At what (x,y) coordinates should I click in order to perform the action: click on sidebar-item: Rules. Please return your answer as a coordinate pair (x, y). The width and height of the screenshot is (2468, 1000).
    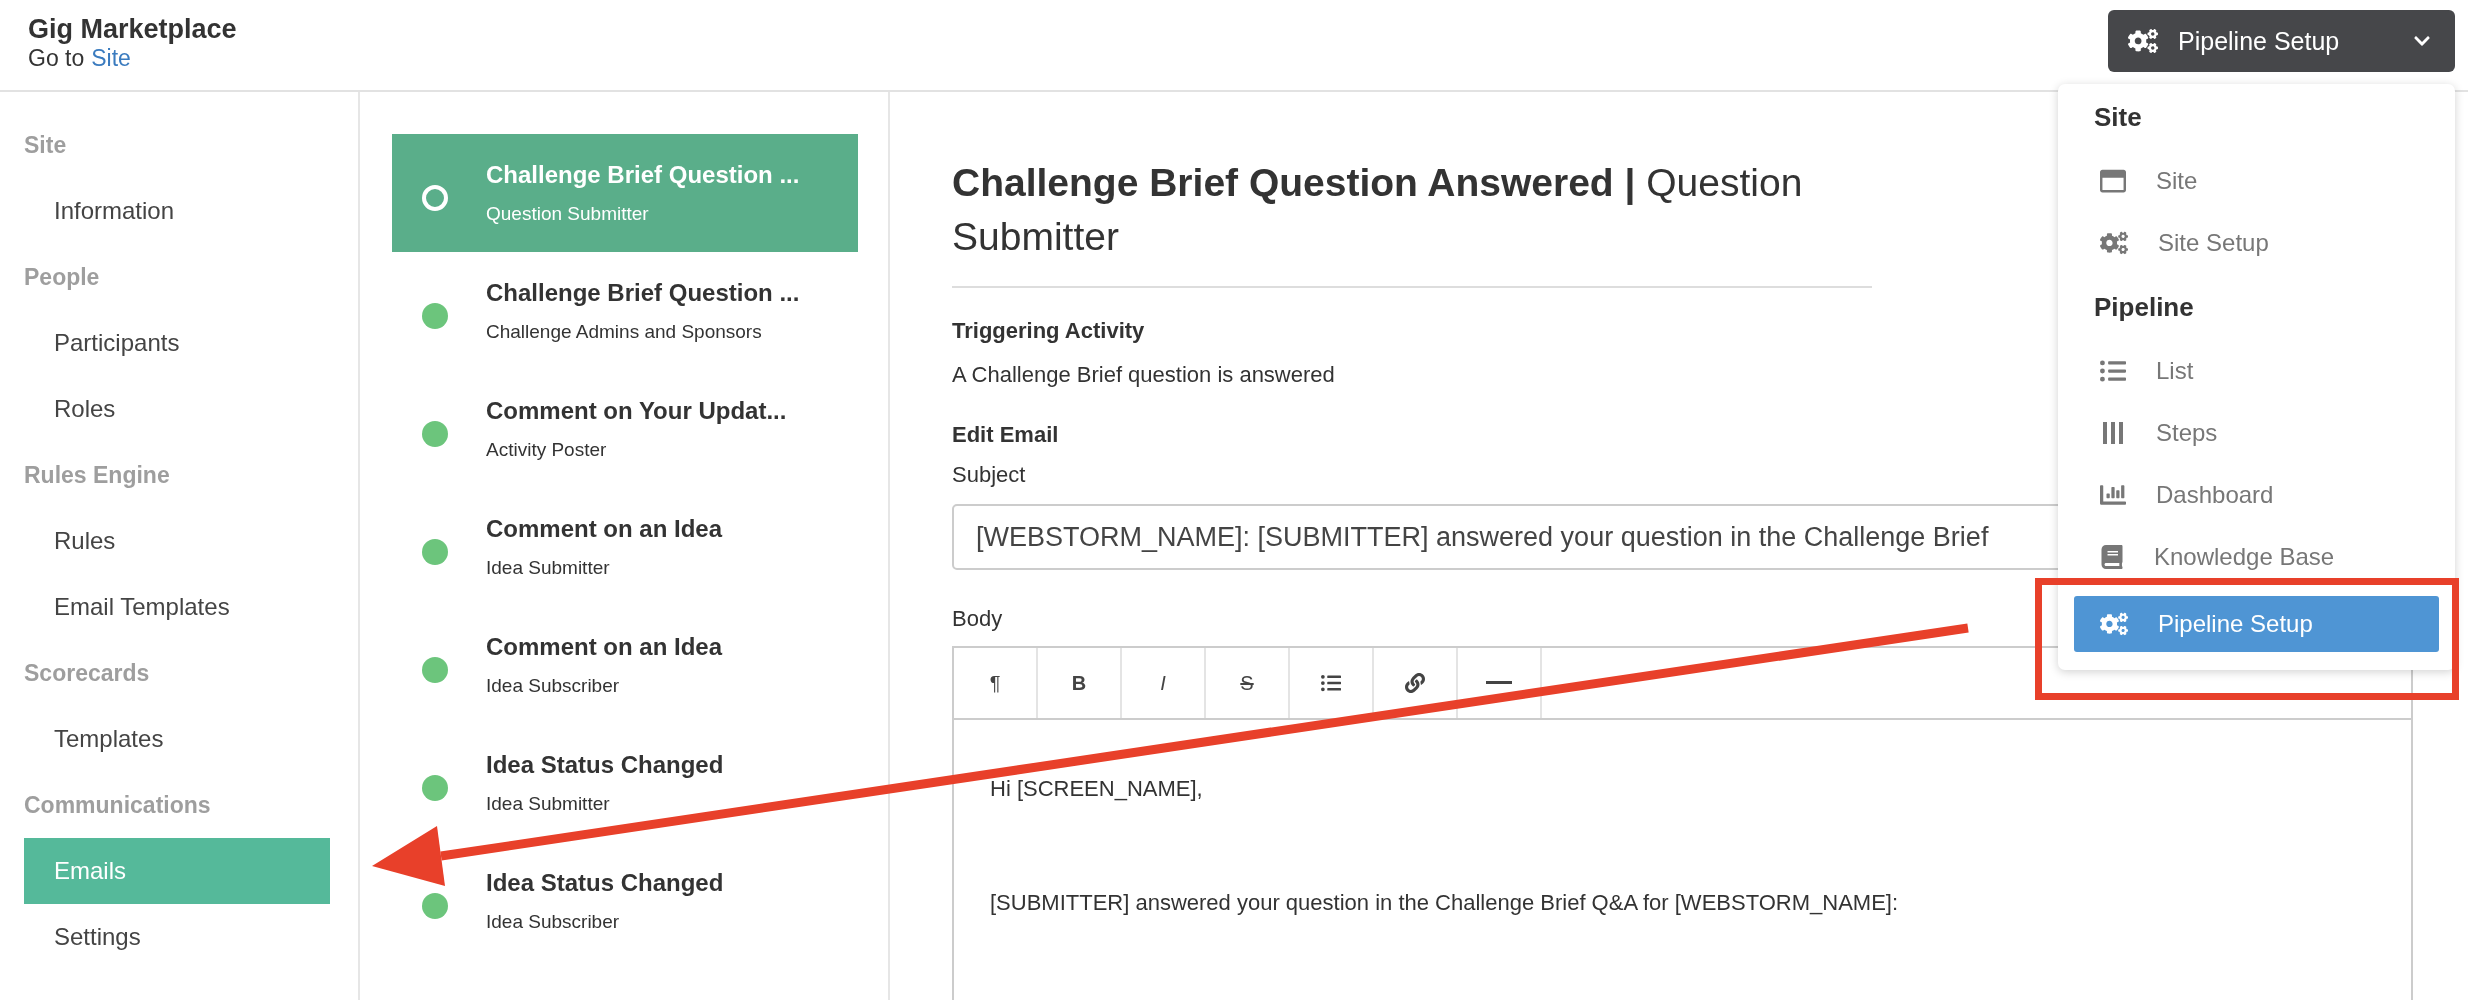
    Looking at the image, I should click on (177, 541).